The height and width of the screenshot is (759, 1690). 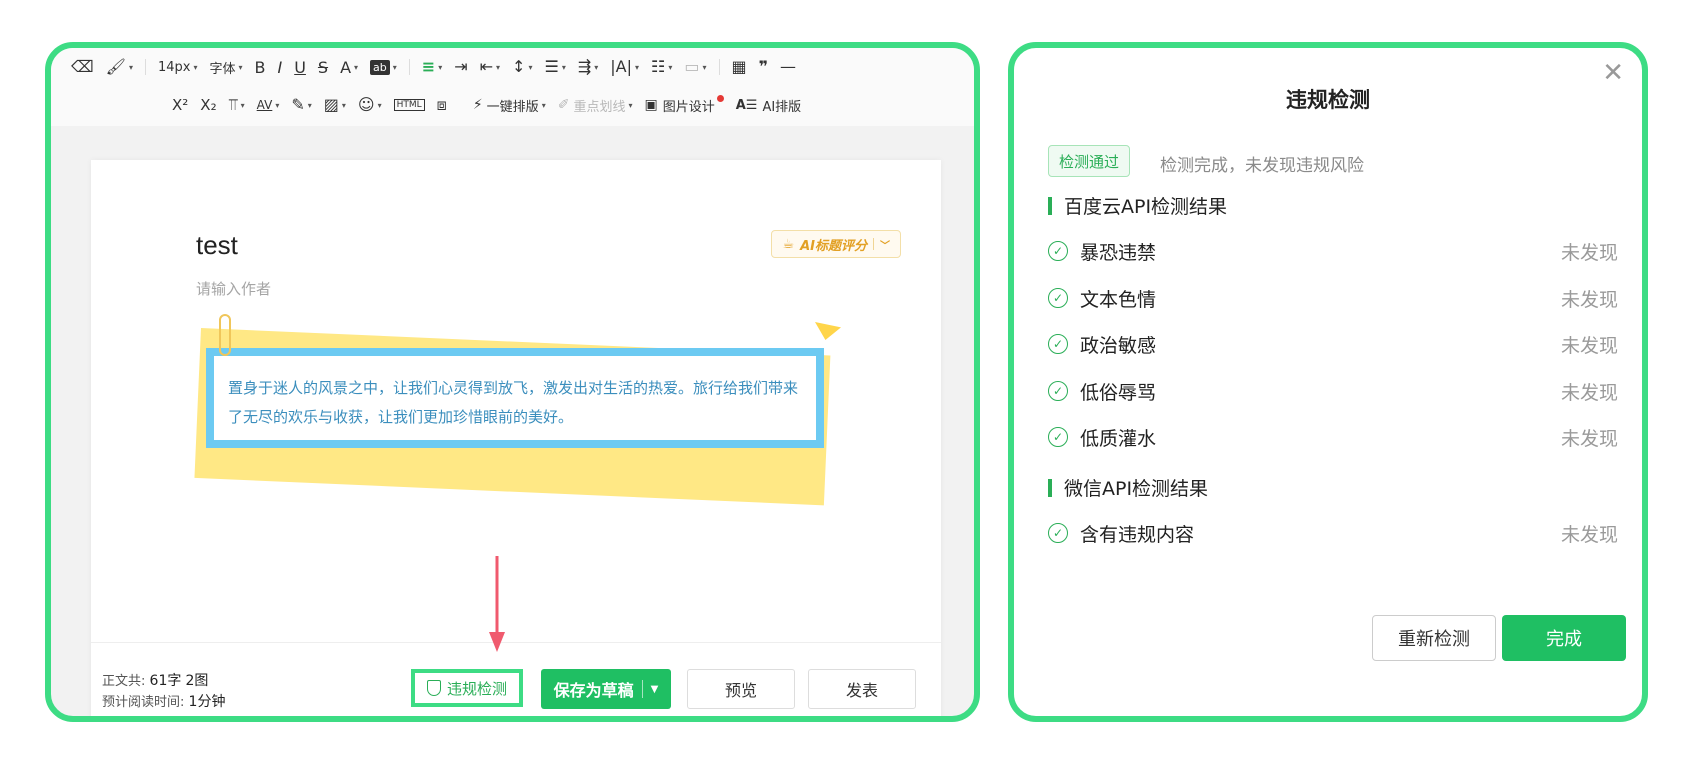 What do you see at coordinates (522, 67) in the screenshot?
I see `line-height-icon: ↕ ▾` at bounding box center [522, 67].